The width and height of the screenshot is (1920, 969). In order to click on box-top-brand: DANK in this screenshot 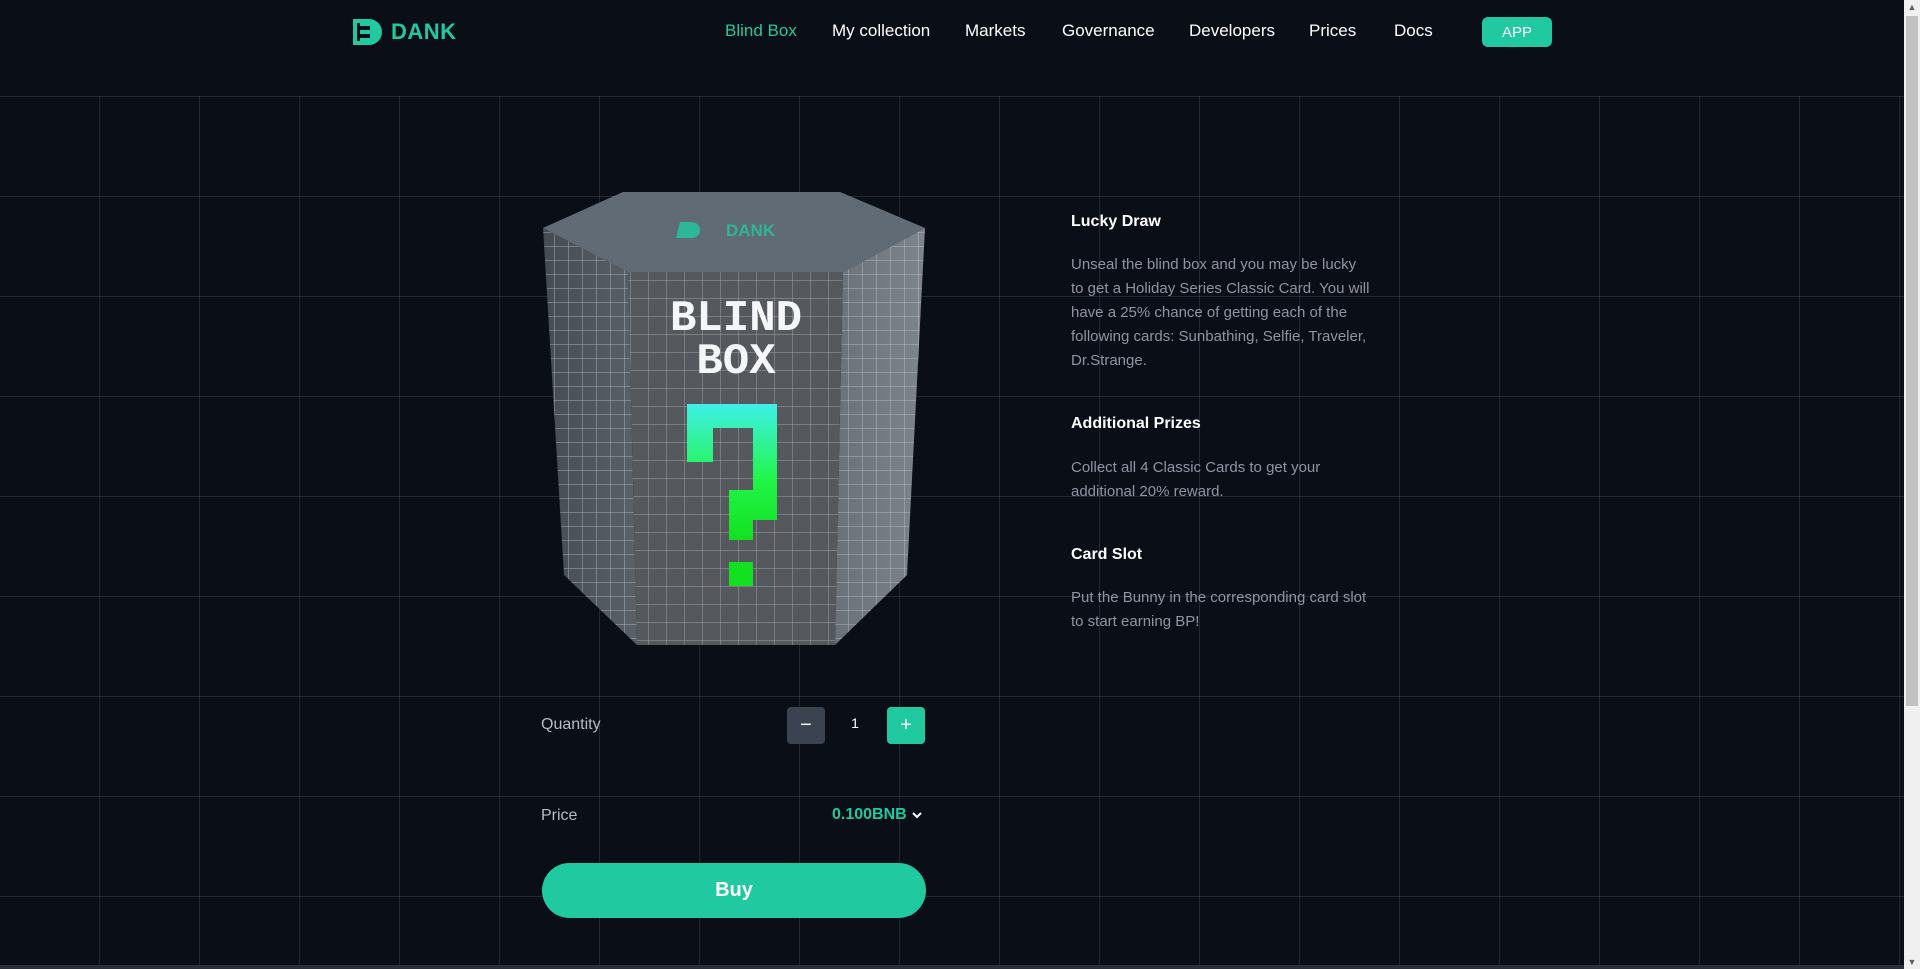, I will do `click(751, 230)`.